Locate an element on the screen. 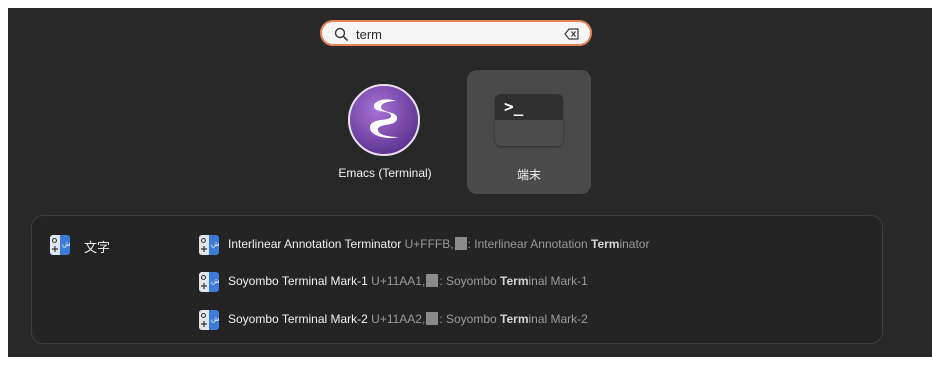 This screenshot has width=932, height=367. result-description: U+11AA1,: Soyombo Terminal Mark-1 is located at coordinates (479, 281).